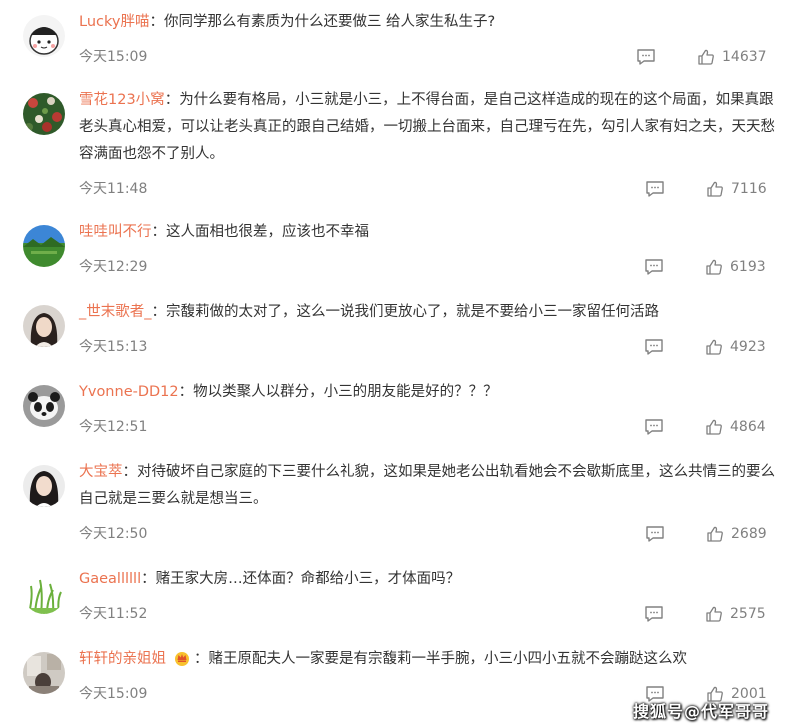  Describe the element at coordinates (748, 427) in the screenshot. I see `like-count: 4864` at that location.